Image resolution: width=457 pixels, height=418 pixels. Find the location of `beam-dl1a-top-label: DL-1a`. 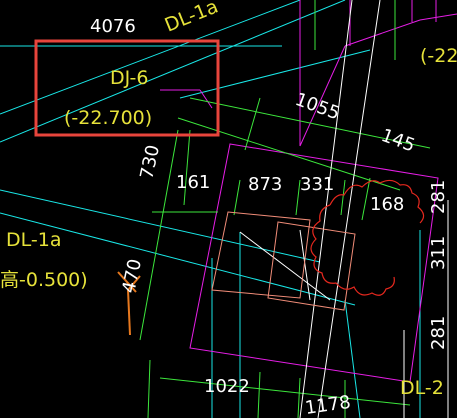

beam-dl1a-top-label: DL-1a is located at coordinates (192, 18).